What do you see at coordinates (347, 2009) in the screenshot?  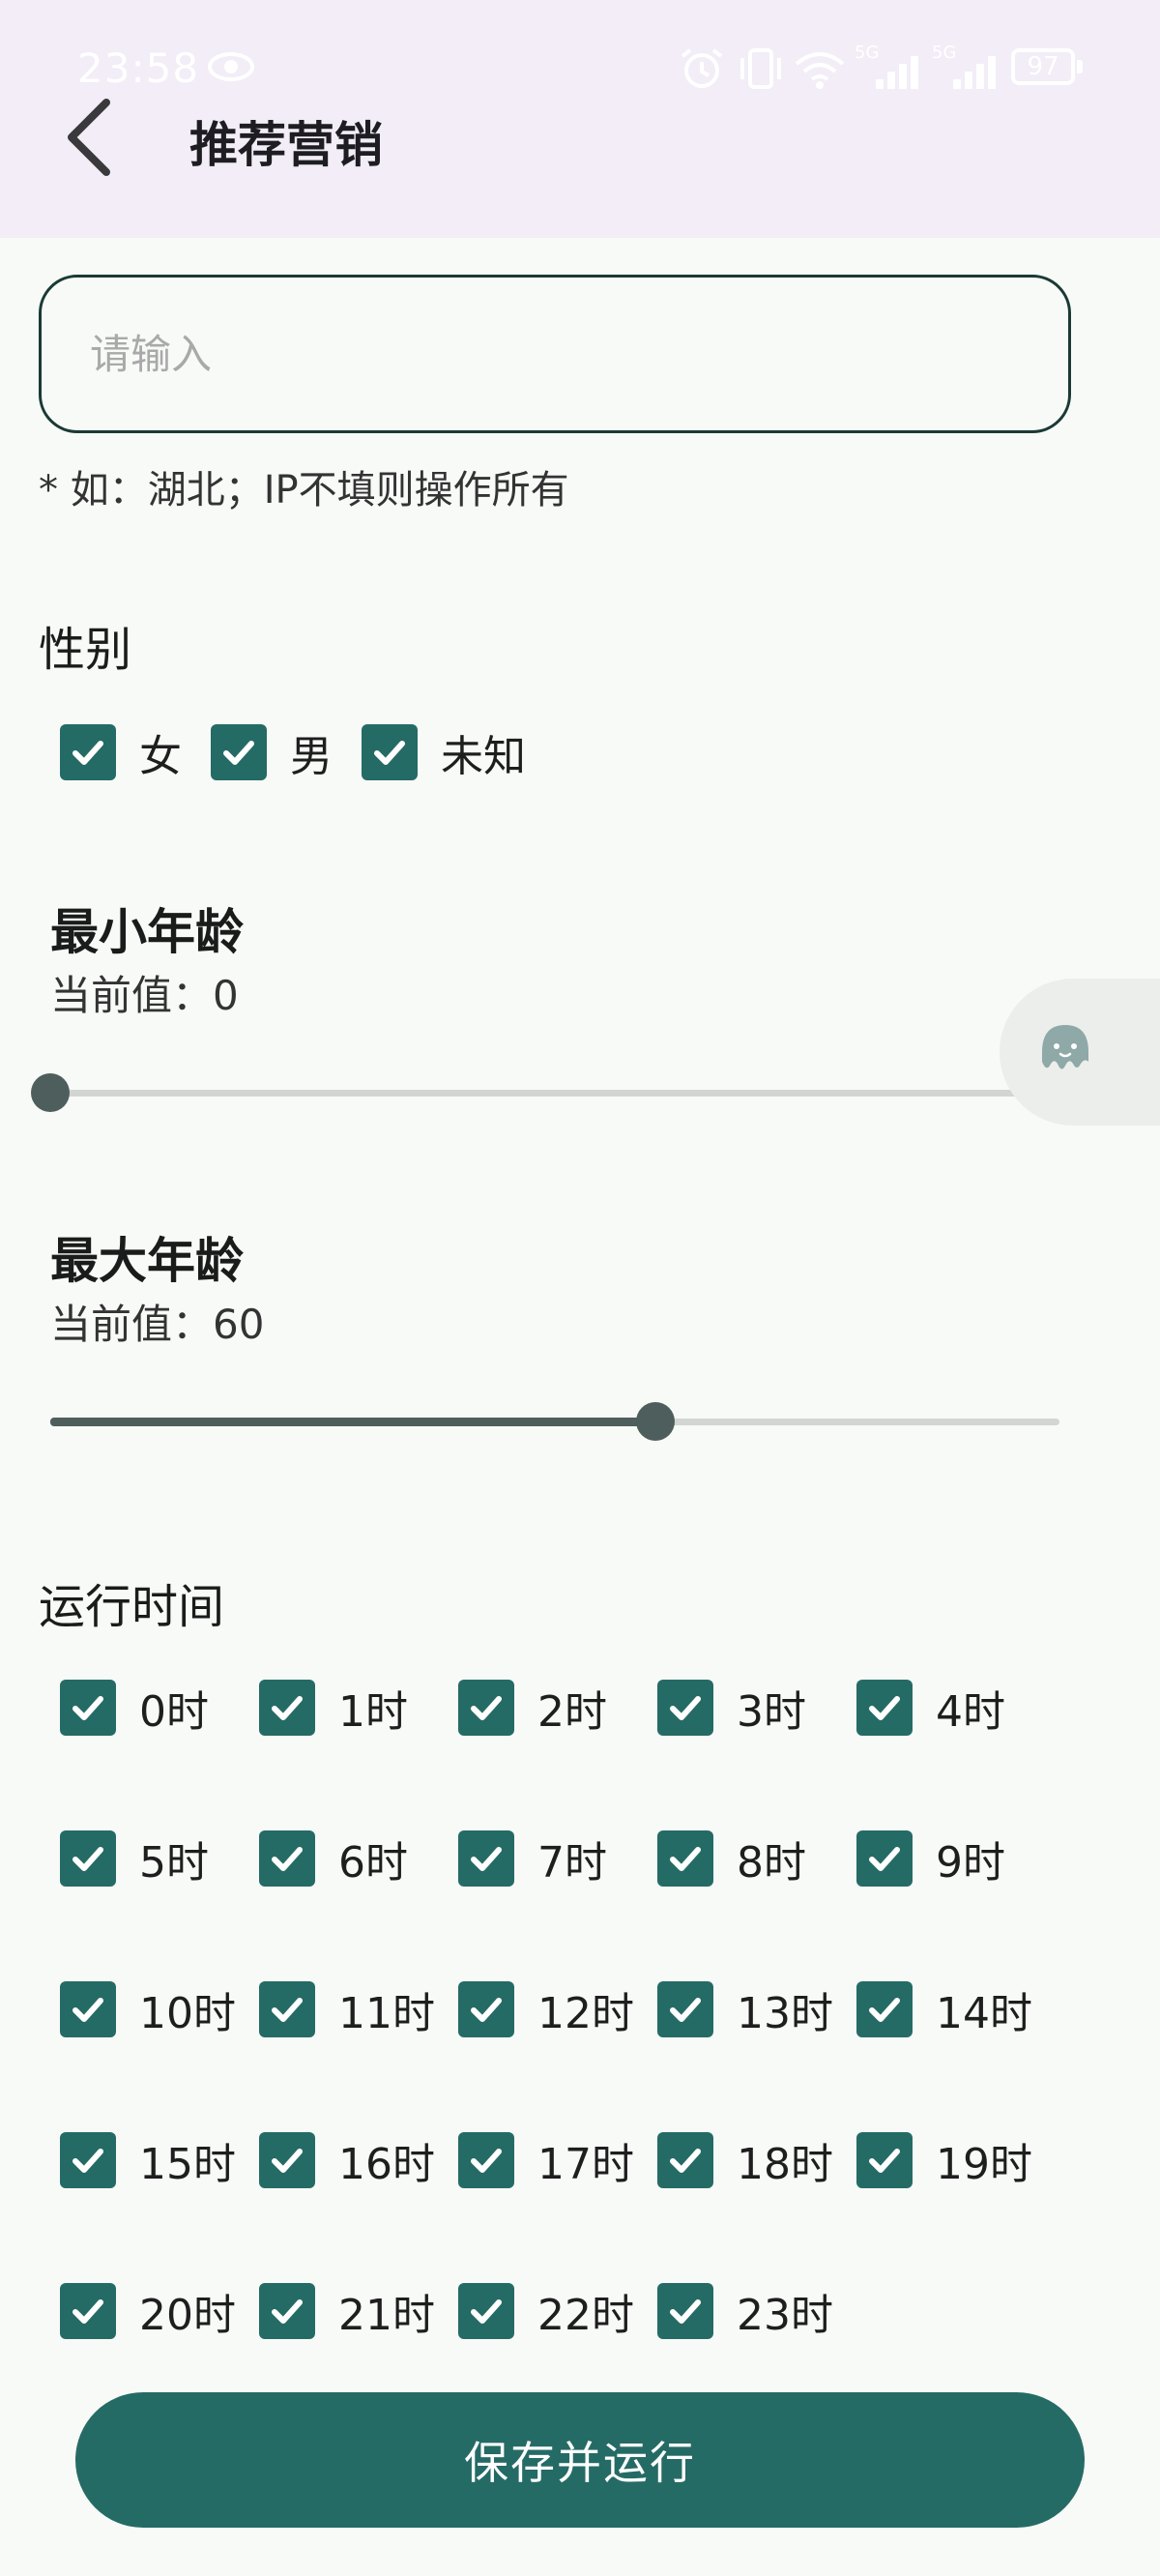 I see `hour-option: 11时` at bounding box center [347, 2009].